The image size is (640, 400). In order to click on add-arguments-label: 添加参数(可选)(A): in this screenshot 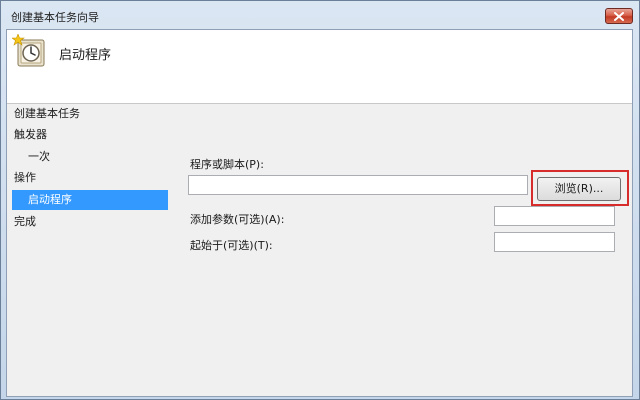, I will do `click(237, 219)`.